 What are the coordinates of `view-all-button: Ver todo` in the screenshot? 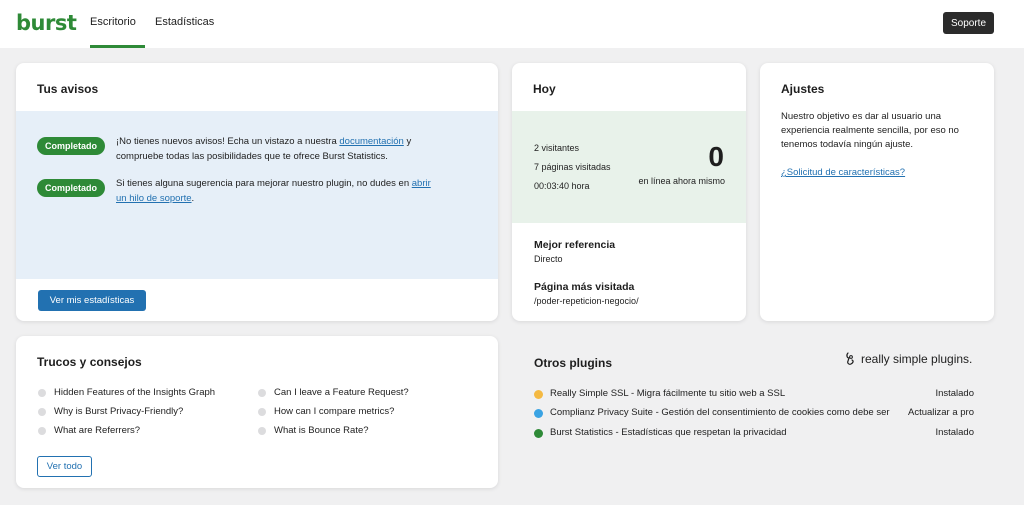 It's located at (64, 466).